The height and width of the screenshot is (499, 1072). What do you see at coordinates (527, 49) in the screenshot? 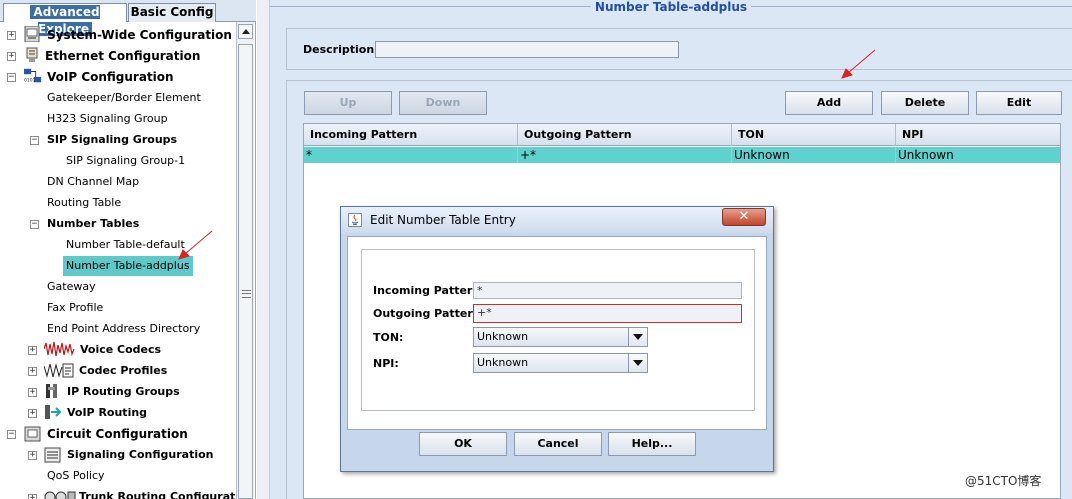
I see `description-input` at bounding box center [527, 49].